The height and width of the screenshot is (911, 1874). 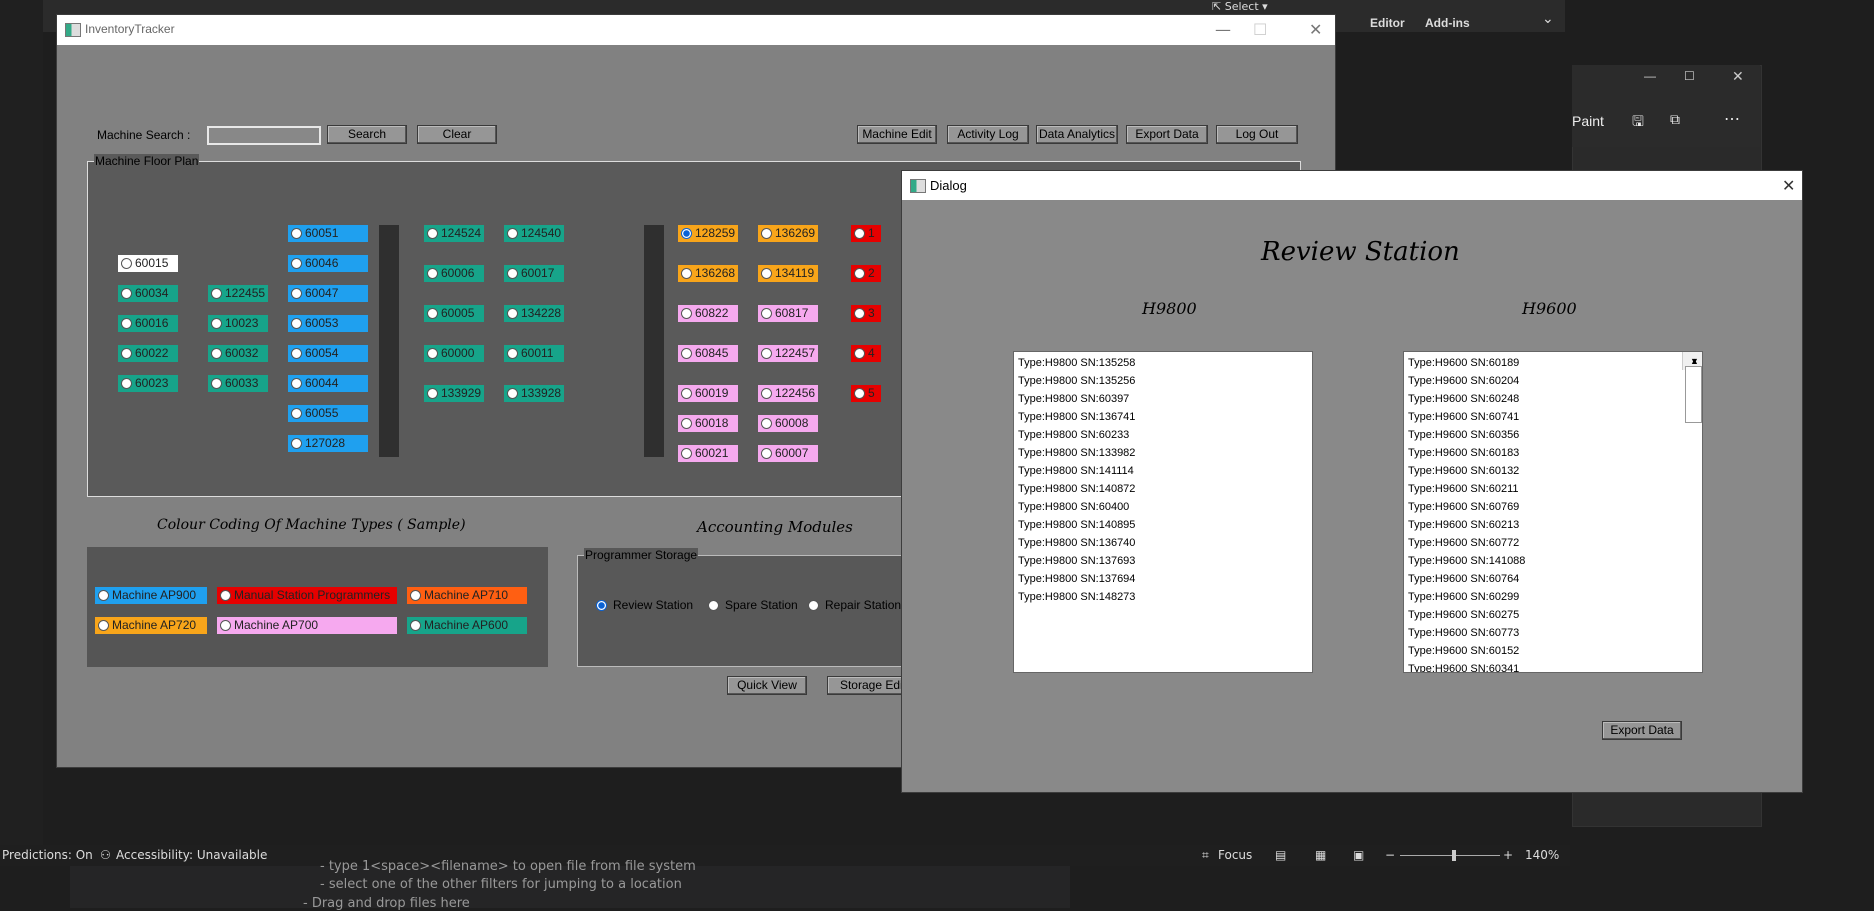 I want to click on list-item: Type:H9600 SN:60772, so click(x=1553, y=543).